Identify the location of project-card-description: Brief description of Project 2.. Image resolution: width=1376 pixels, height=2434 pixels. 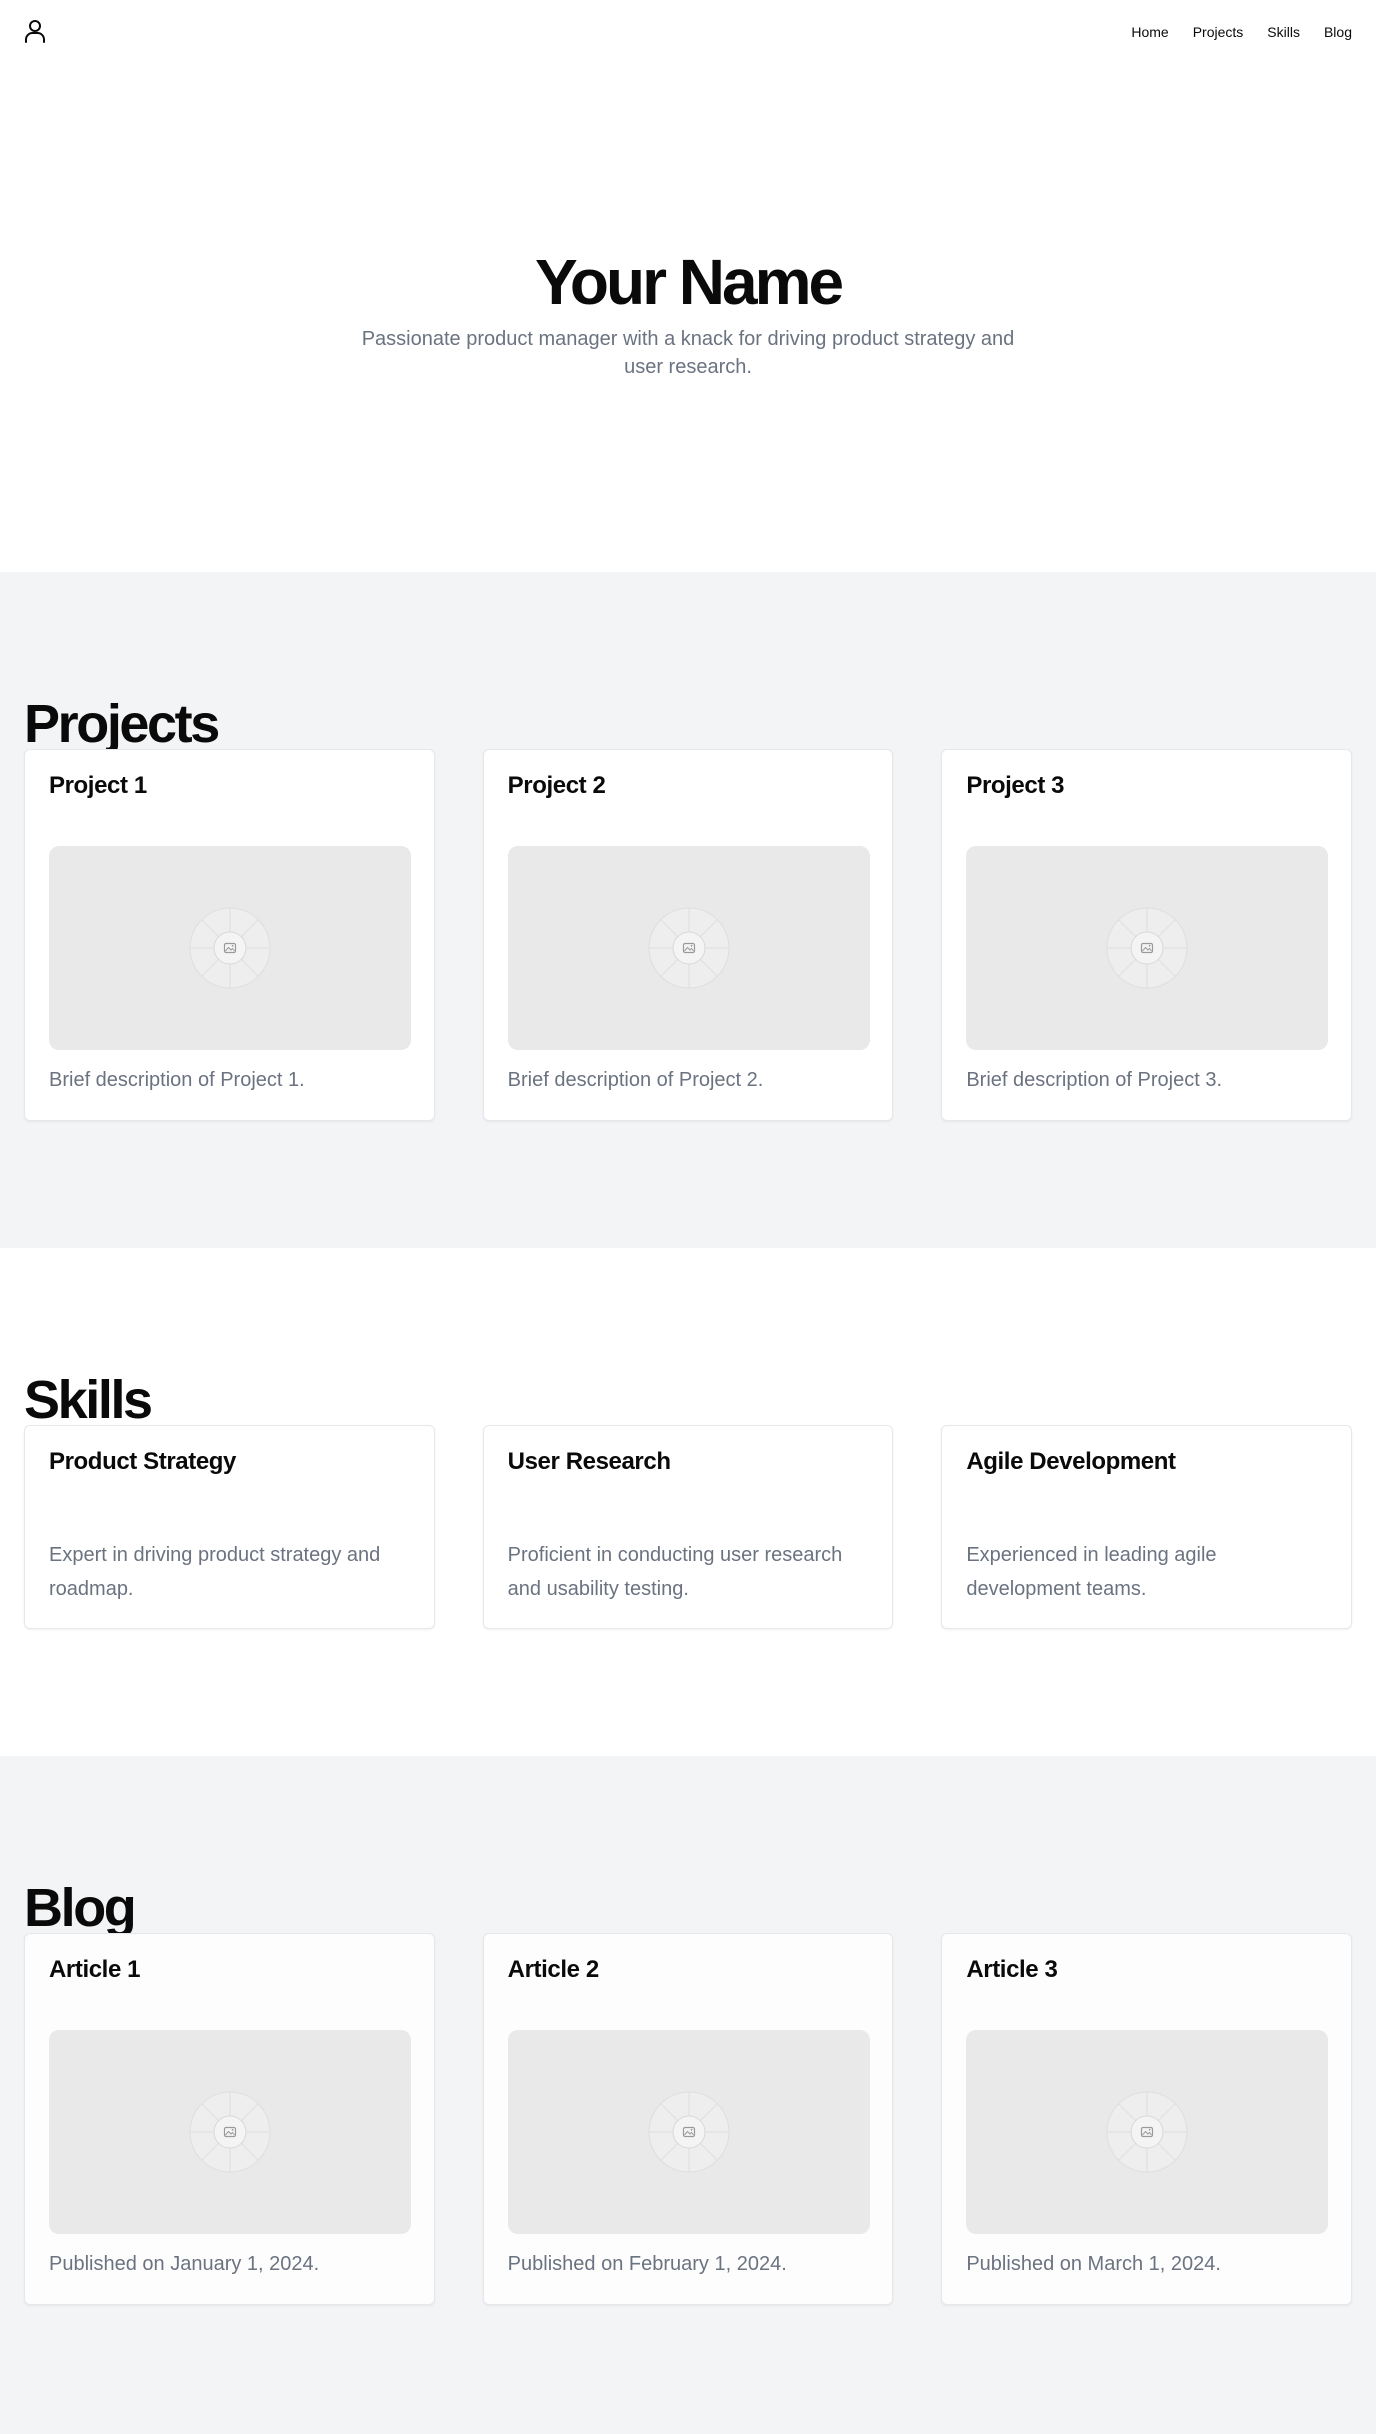
(635, 1080).